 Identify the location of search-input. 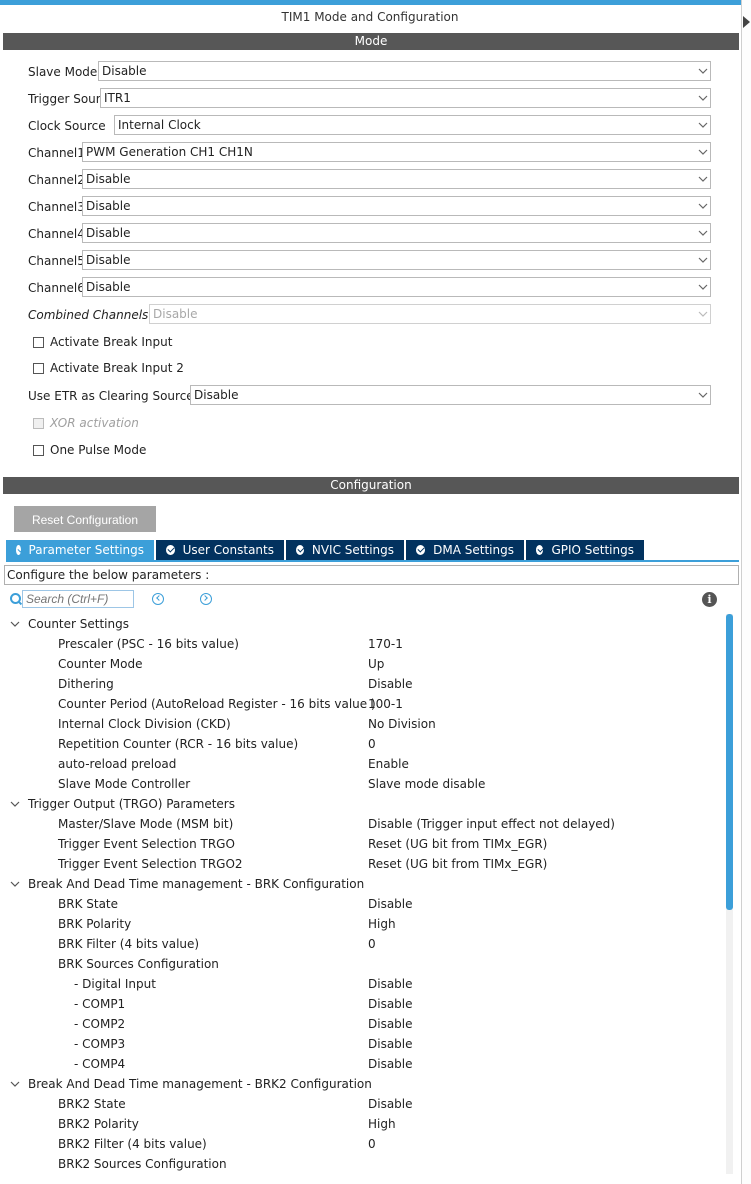
(78, 599).